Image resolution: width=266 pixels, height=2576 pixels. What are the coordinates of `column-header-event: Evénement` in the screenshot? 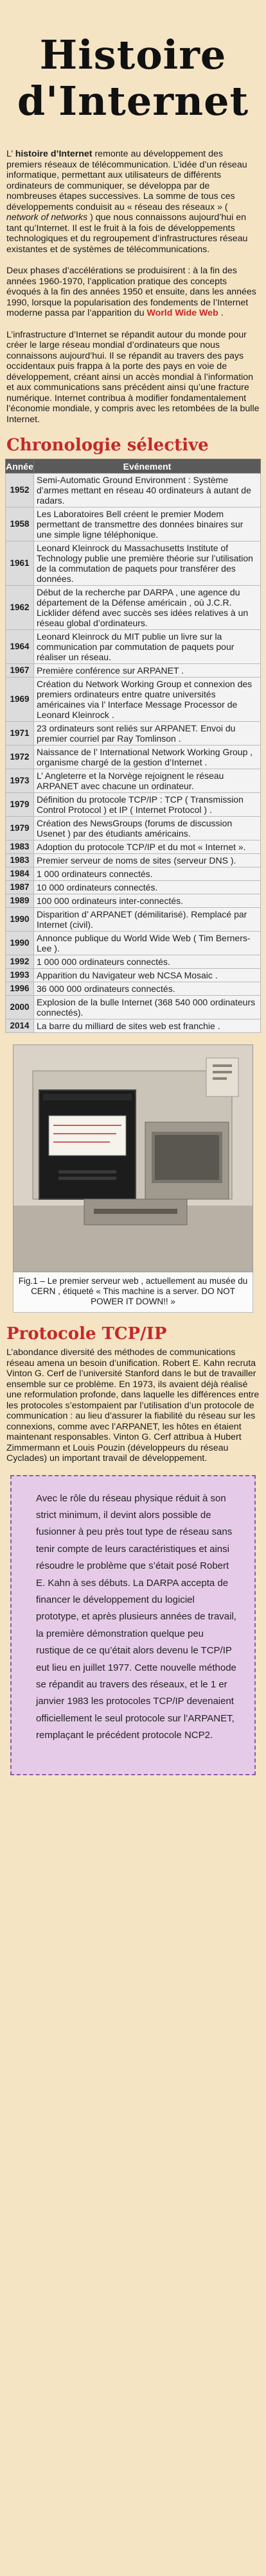 It's located at (147, 466).